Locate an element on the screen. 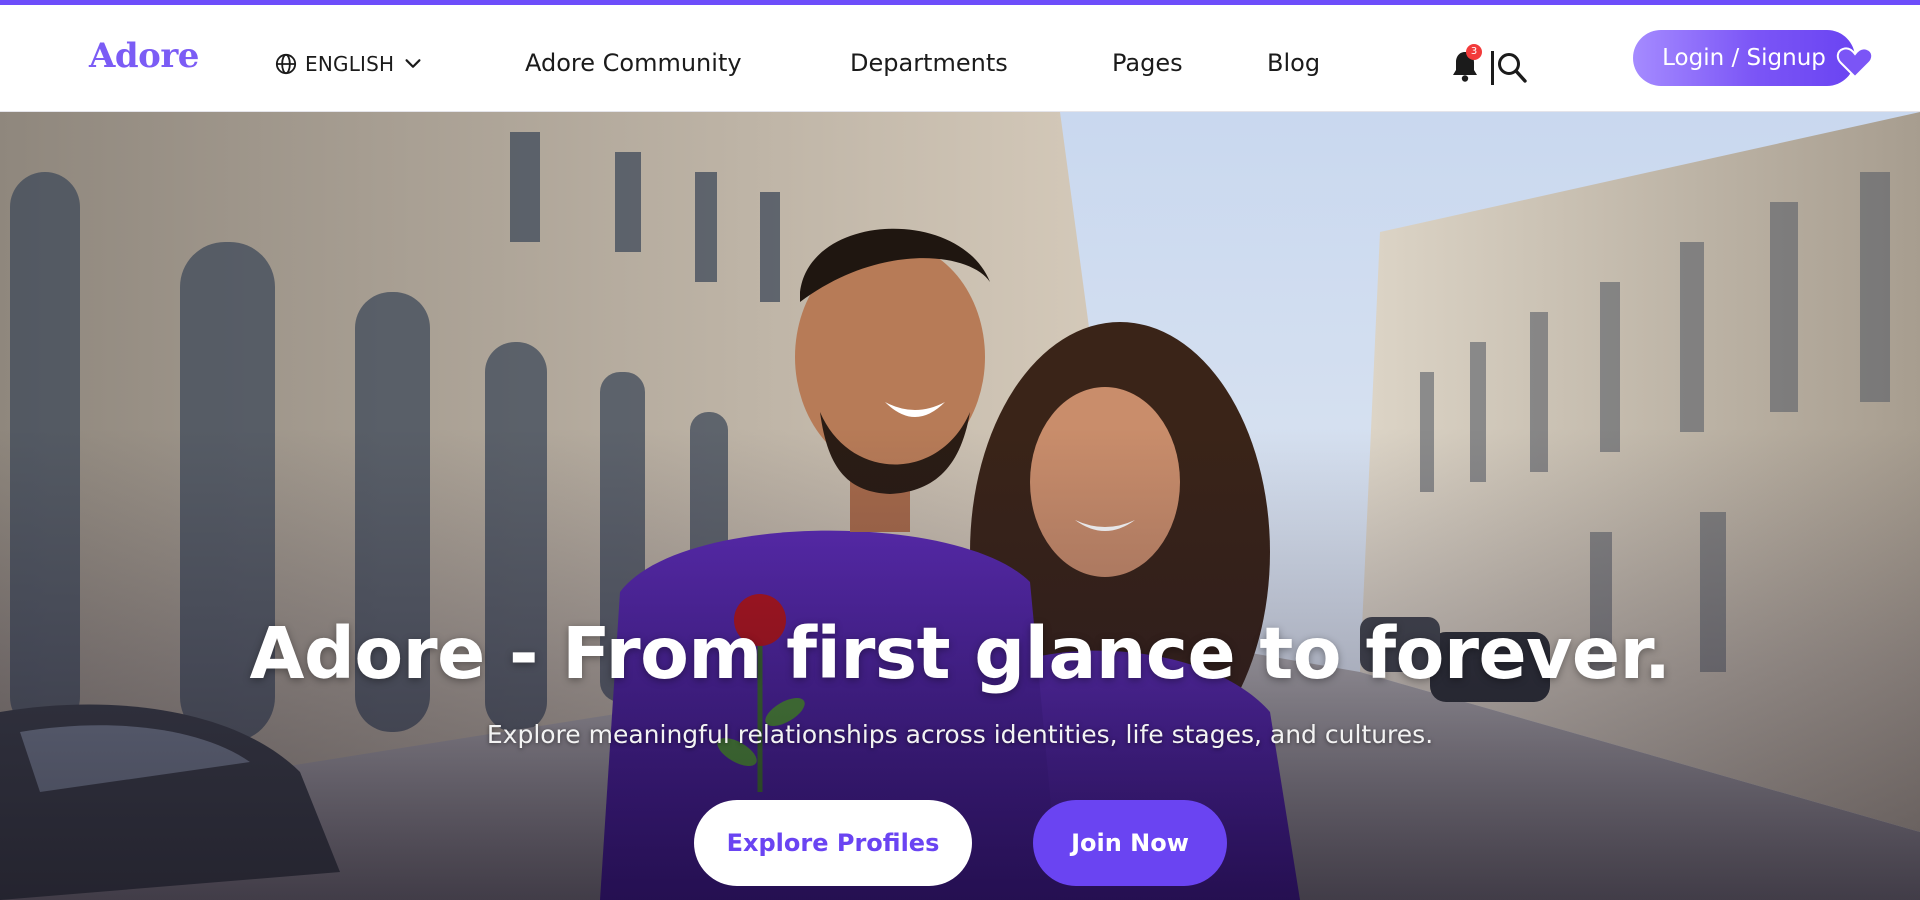 The width and height of the screenshot is (1920, 900). chevron-down-icon is located at coordinates (413, 63).